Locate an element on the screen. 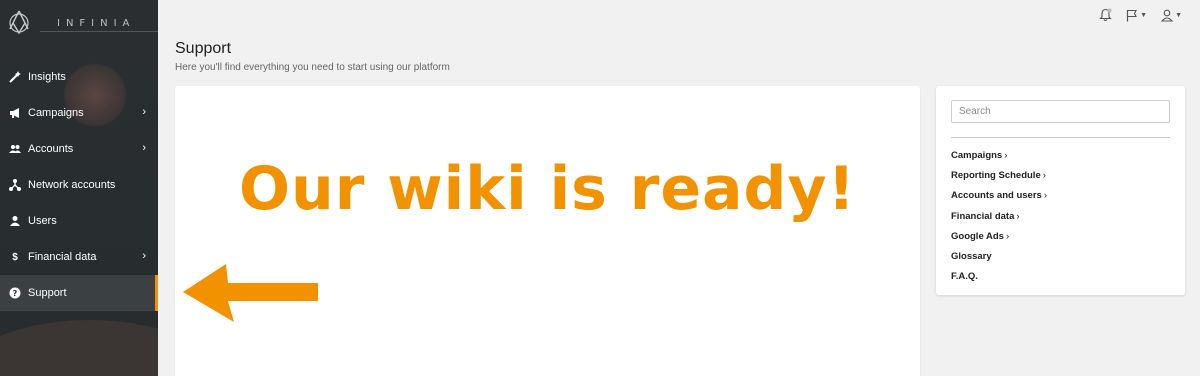 This screenshot has height=376, width=1200. sidebar-item-label: Network accounts is located at coordinates (72, 185).